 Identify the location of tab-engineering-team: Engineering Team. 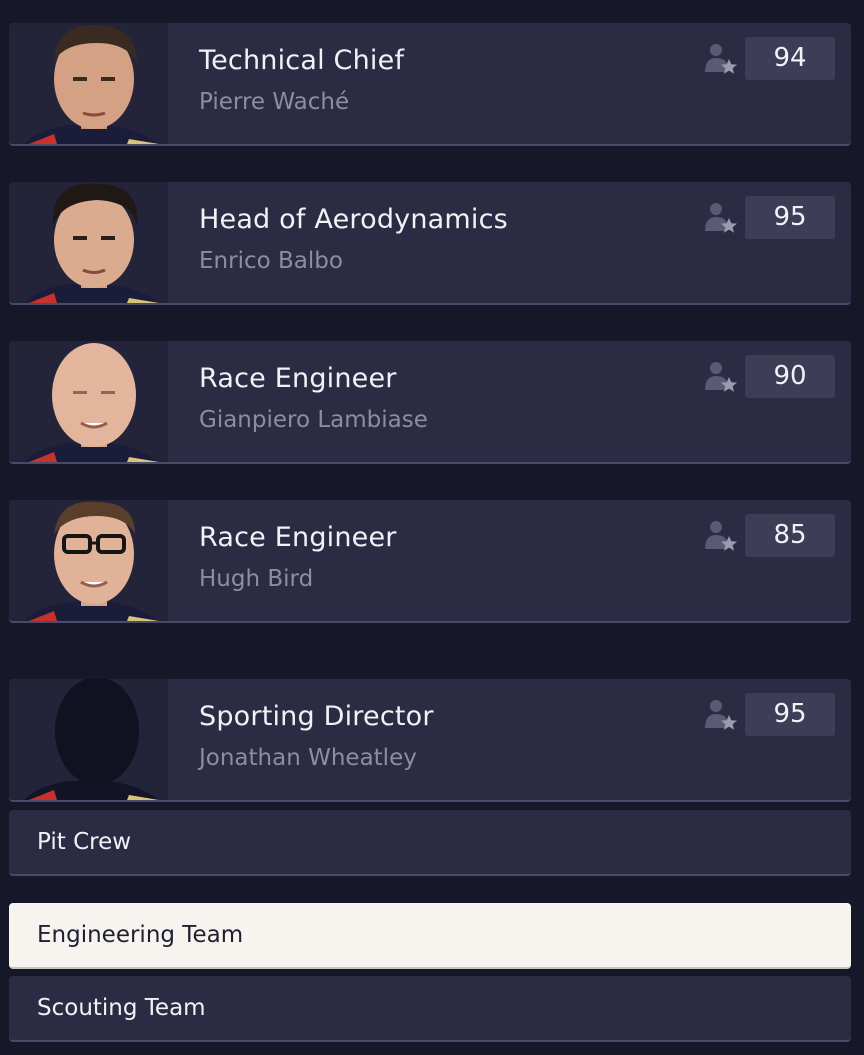
(430, 936).